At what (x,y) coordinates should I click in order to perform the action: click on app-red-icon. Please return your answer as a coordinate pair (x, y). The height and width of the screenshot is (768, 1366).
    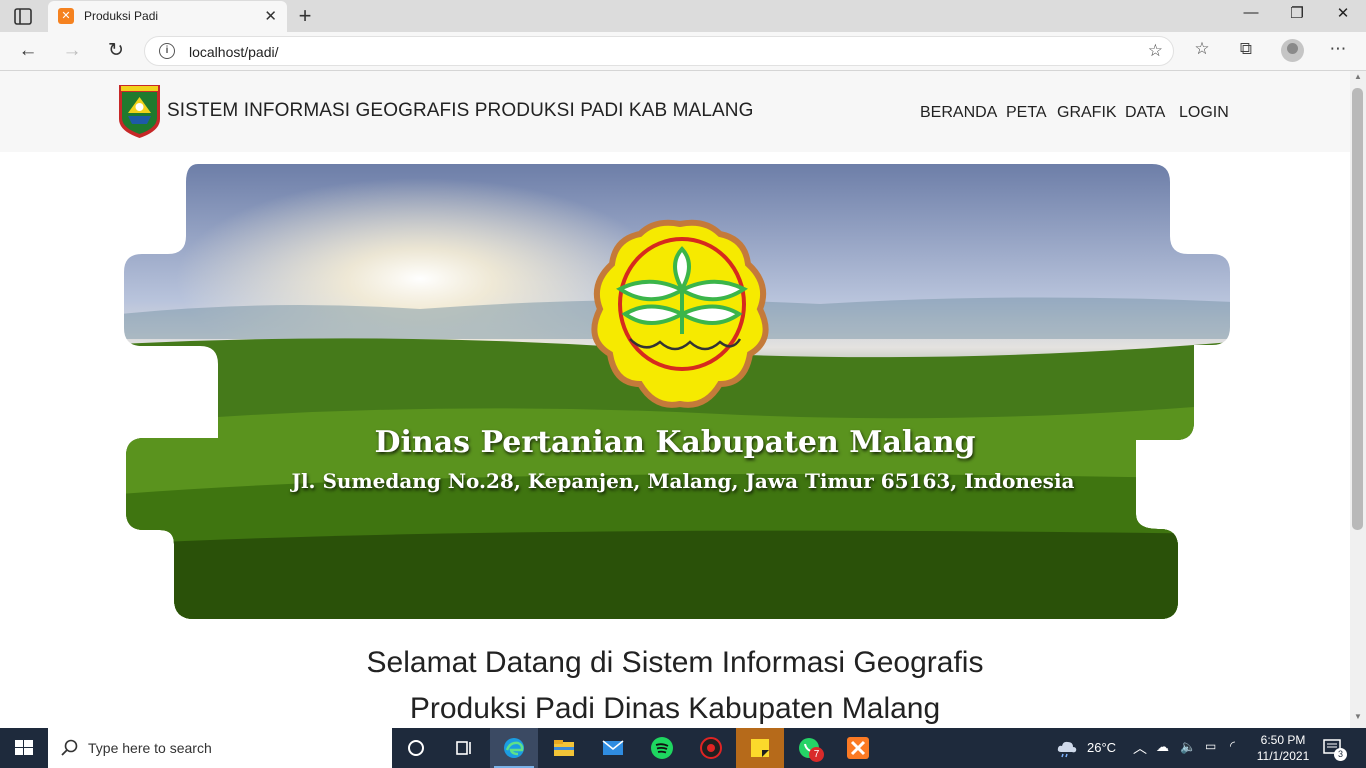
    Looking at the image, I should click on (711, 748).